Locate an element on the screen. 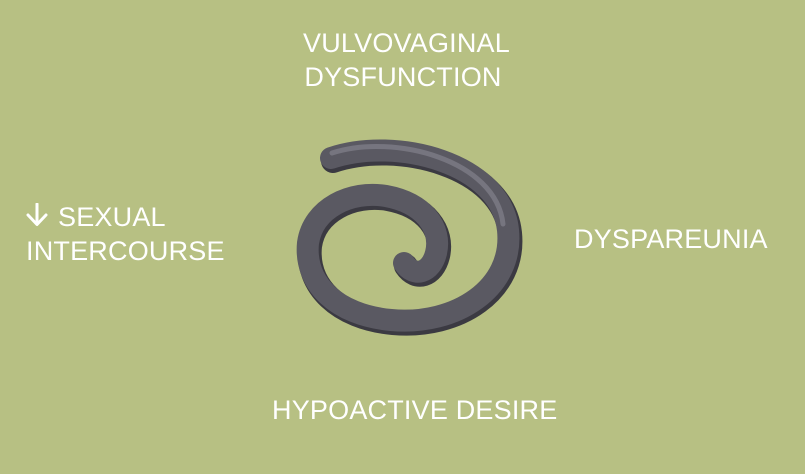 Image resolution: width=805 pixels, height=474 pixels. label-line: INTERCOURSE is located at coordinates (125, 251).